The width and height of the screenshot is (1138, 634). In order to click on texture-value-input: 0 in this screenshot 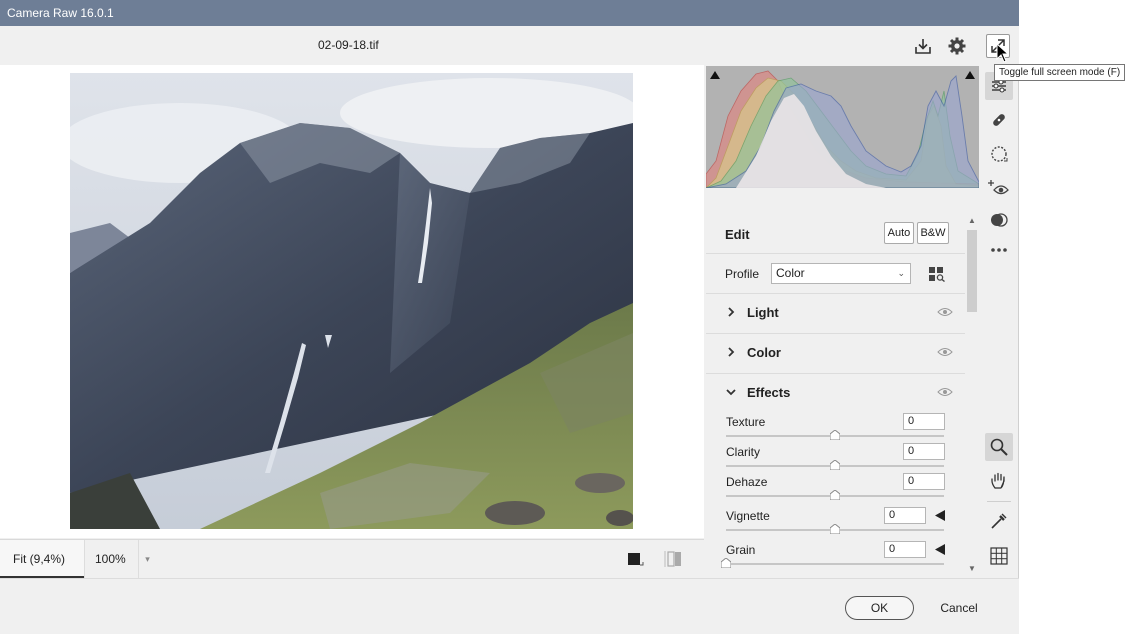, I will do `click(924, 421)`.